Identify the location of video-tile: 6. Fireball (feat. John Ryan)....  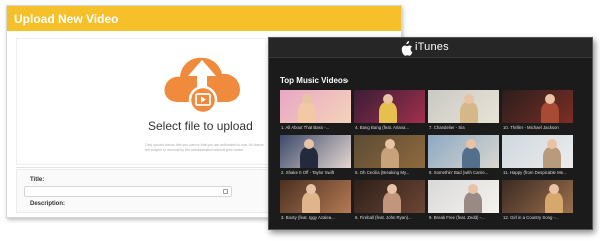
(389, 201).